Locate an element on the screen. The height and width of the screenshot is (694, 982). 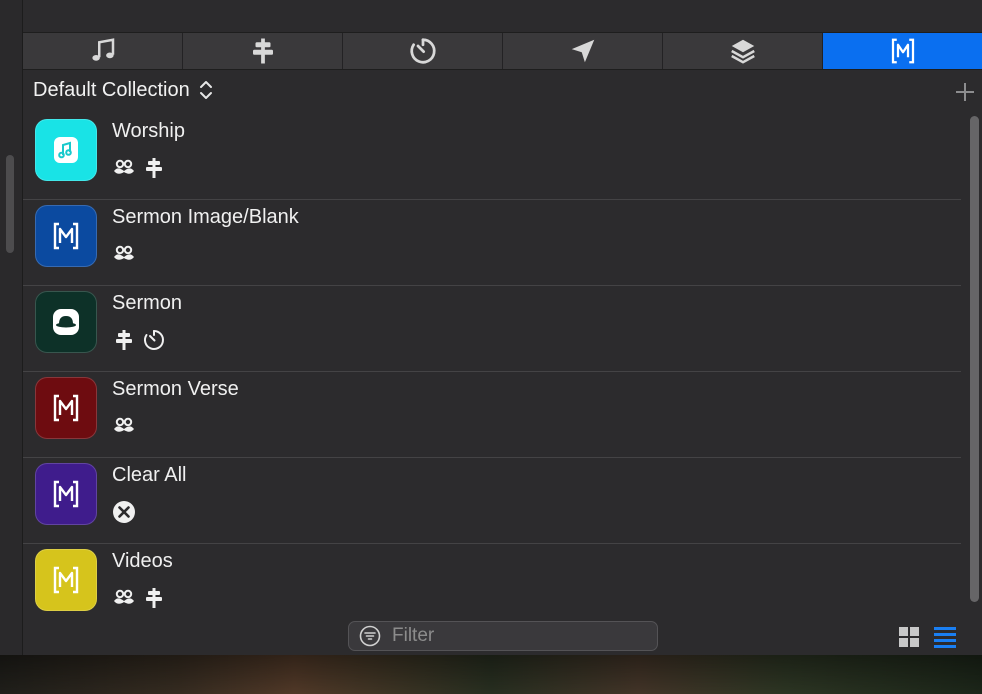
grid-view-icon is located at coordinates (909, 637).